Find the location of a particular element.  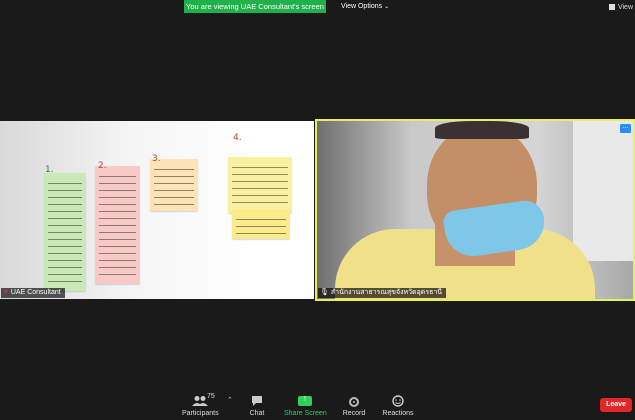

view-button: View is located at coordinates (620, 7).